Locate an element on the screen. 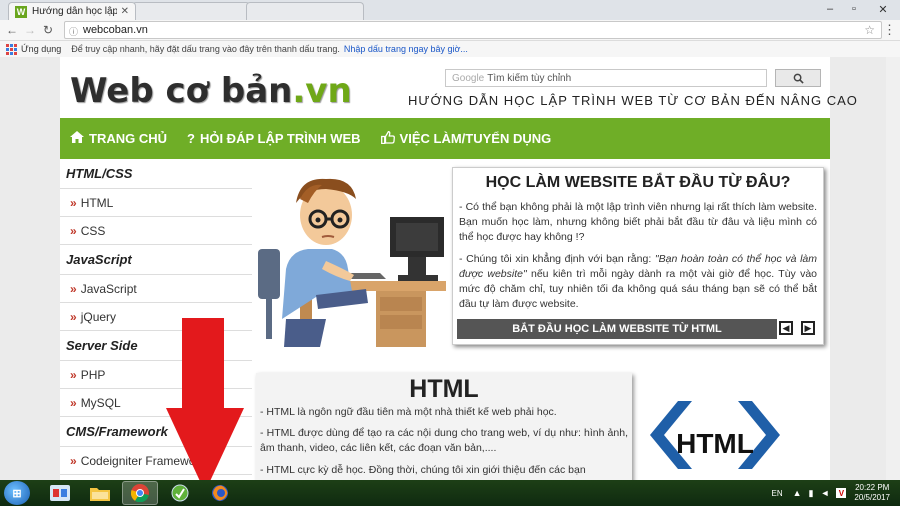  media-player-icon is located at coordinates (60, 493).